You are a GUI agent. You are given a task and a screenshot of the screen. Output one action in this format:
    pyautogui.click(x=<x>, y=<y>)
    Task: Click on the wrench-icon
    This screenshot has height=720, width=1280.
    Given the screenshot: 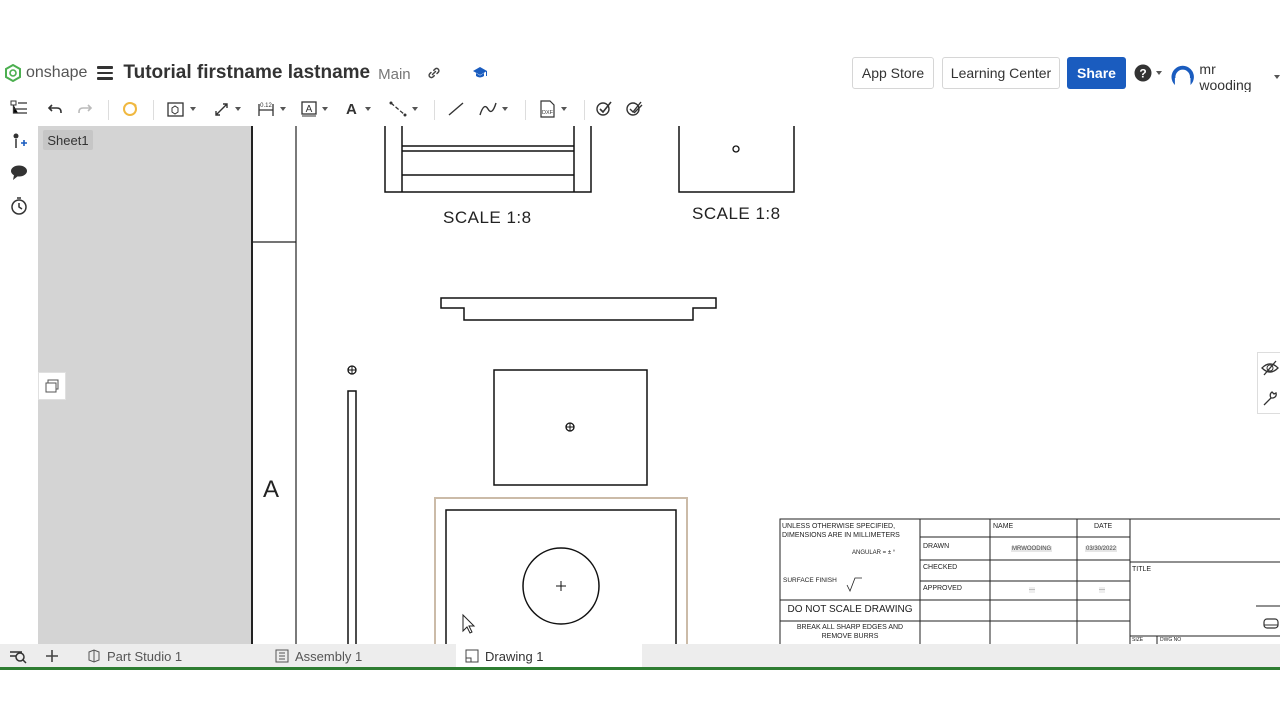 What is the action you would take?
    pyautogui.click(x=1270, y=401)
    